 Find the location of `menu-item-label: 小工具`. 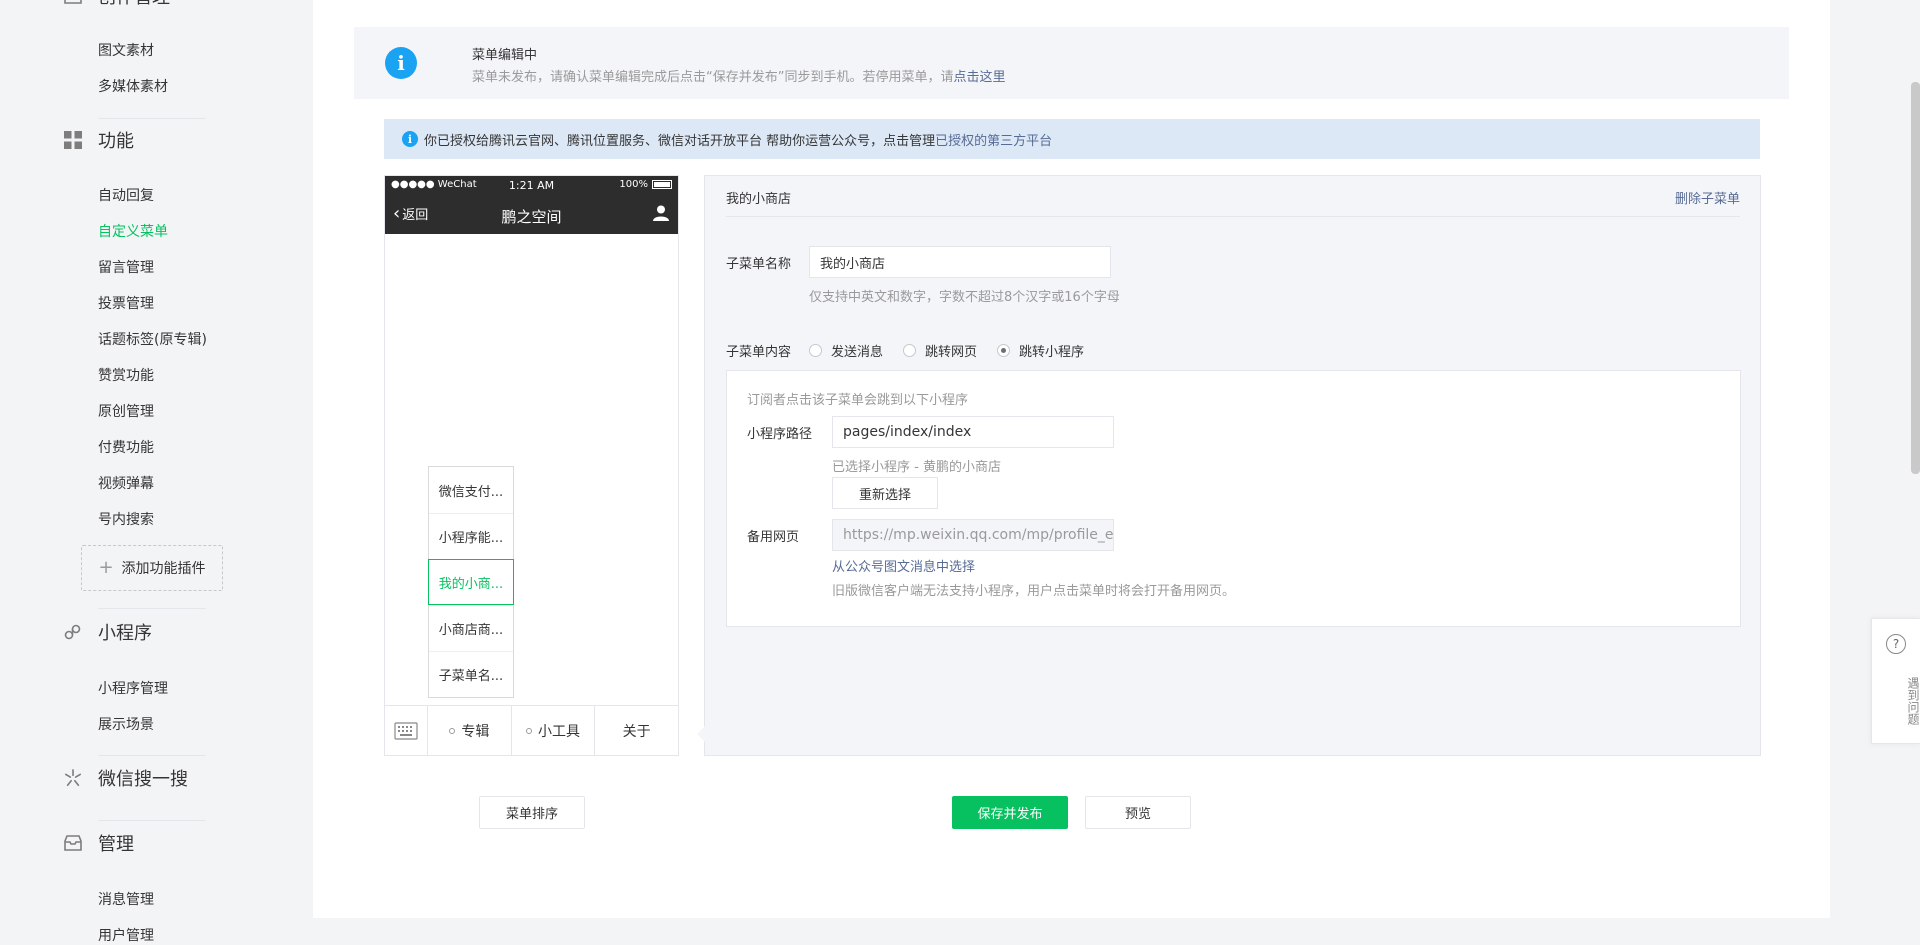

menu-item-label: 小工具 is located at coordinates (559, 731).